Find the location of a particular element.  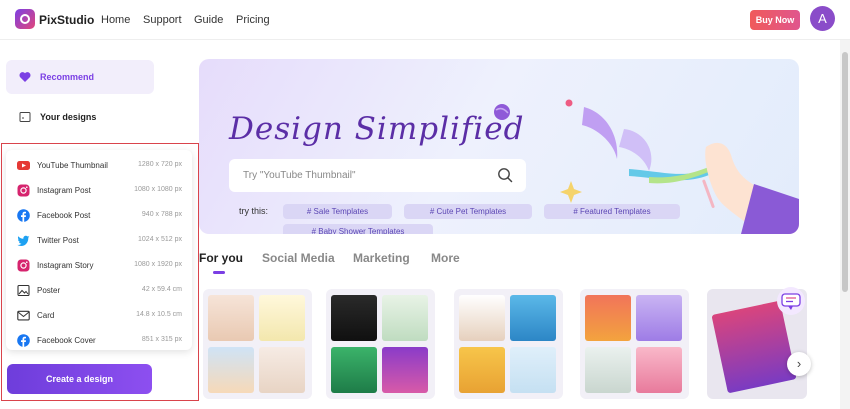

tab-social-media: Social Media is located at coordinates (298, 258).